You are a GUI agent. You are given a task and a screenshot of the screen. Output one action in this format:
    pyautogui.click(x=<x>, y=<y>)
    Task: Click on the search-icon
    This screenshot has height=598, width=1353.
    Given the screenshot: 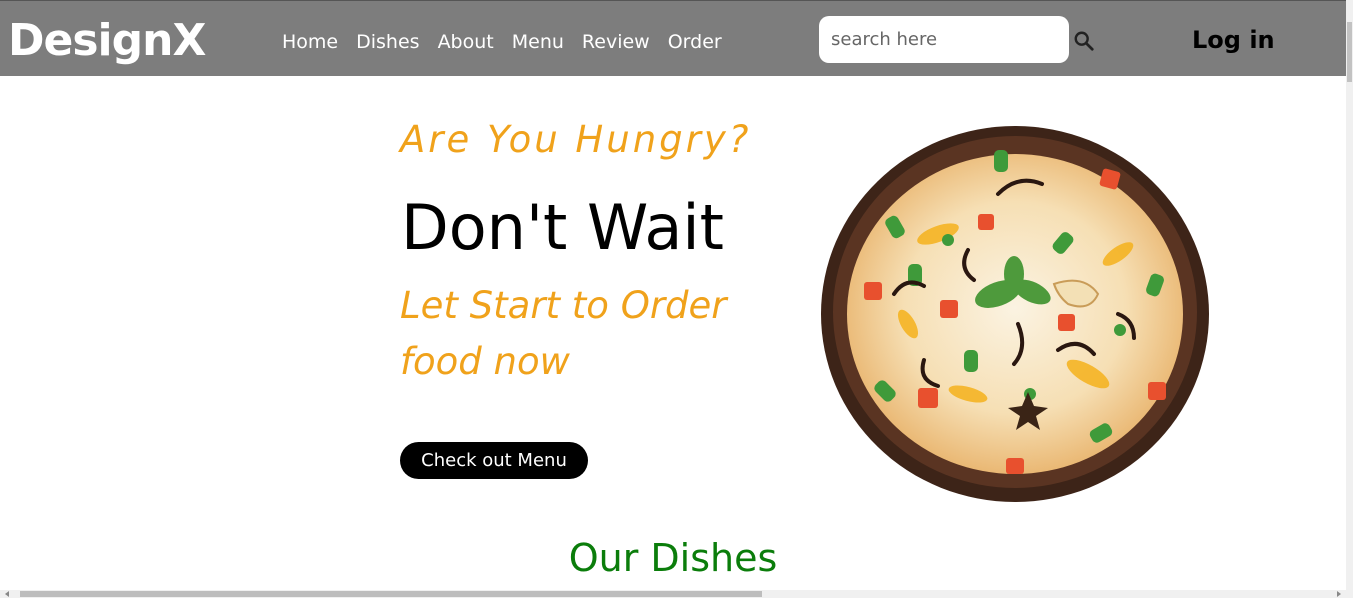 What is the action you would take?
    pyautogui.click(x=1084, y=41)
    